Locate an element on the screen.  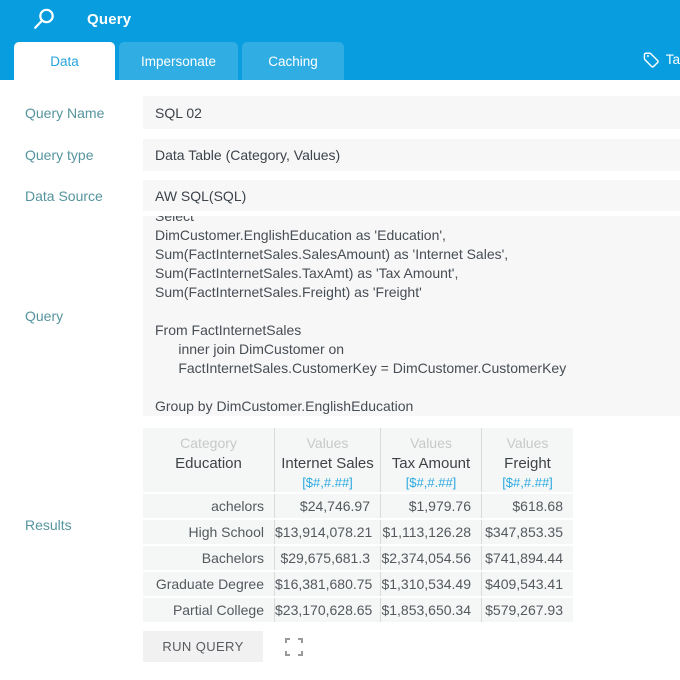
tab-impersonate: Impersonate is located at coordinates (178, 61).